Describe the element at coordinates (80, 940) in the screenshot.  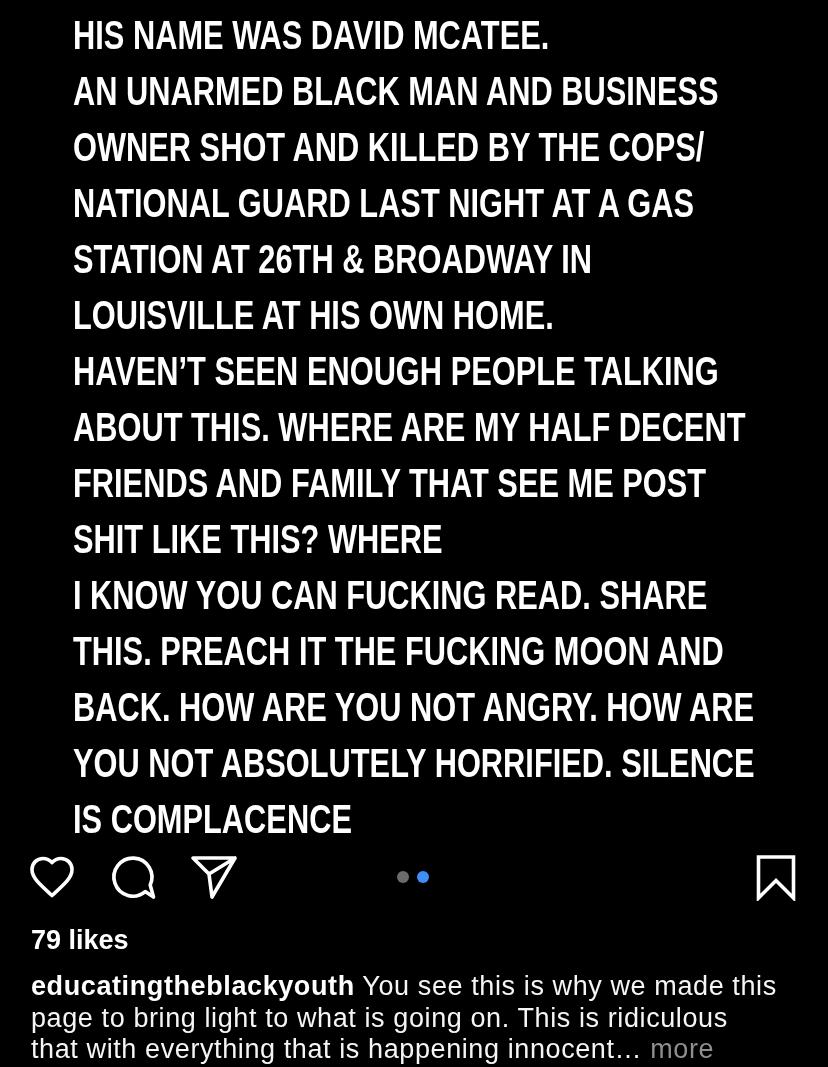
I see `likes-count: 79 likes` at that location.